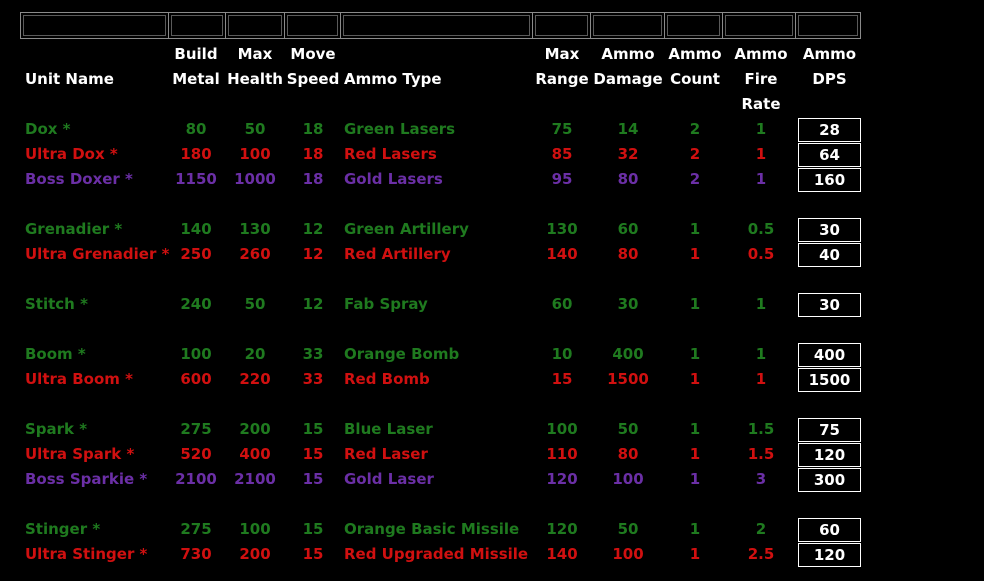 The height and width of the screenshot is (581, 984). Describe the element at coordinates (829, 130) in the screenshot. I see `dps-value-box: 28` at that location.